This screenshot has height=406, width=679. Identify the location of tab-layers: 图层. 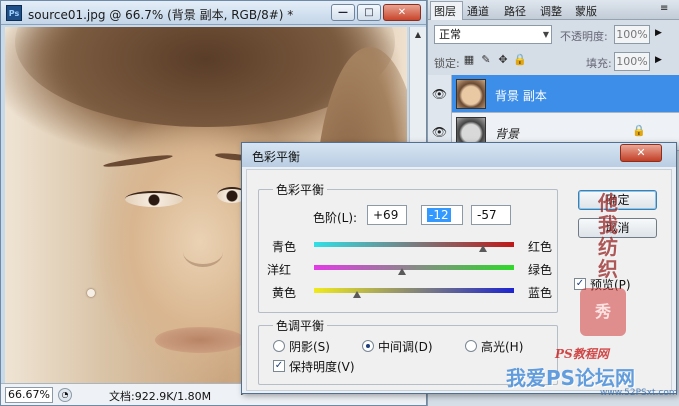
(445, 11).